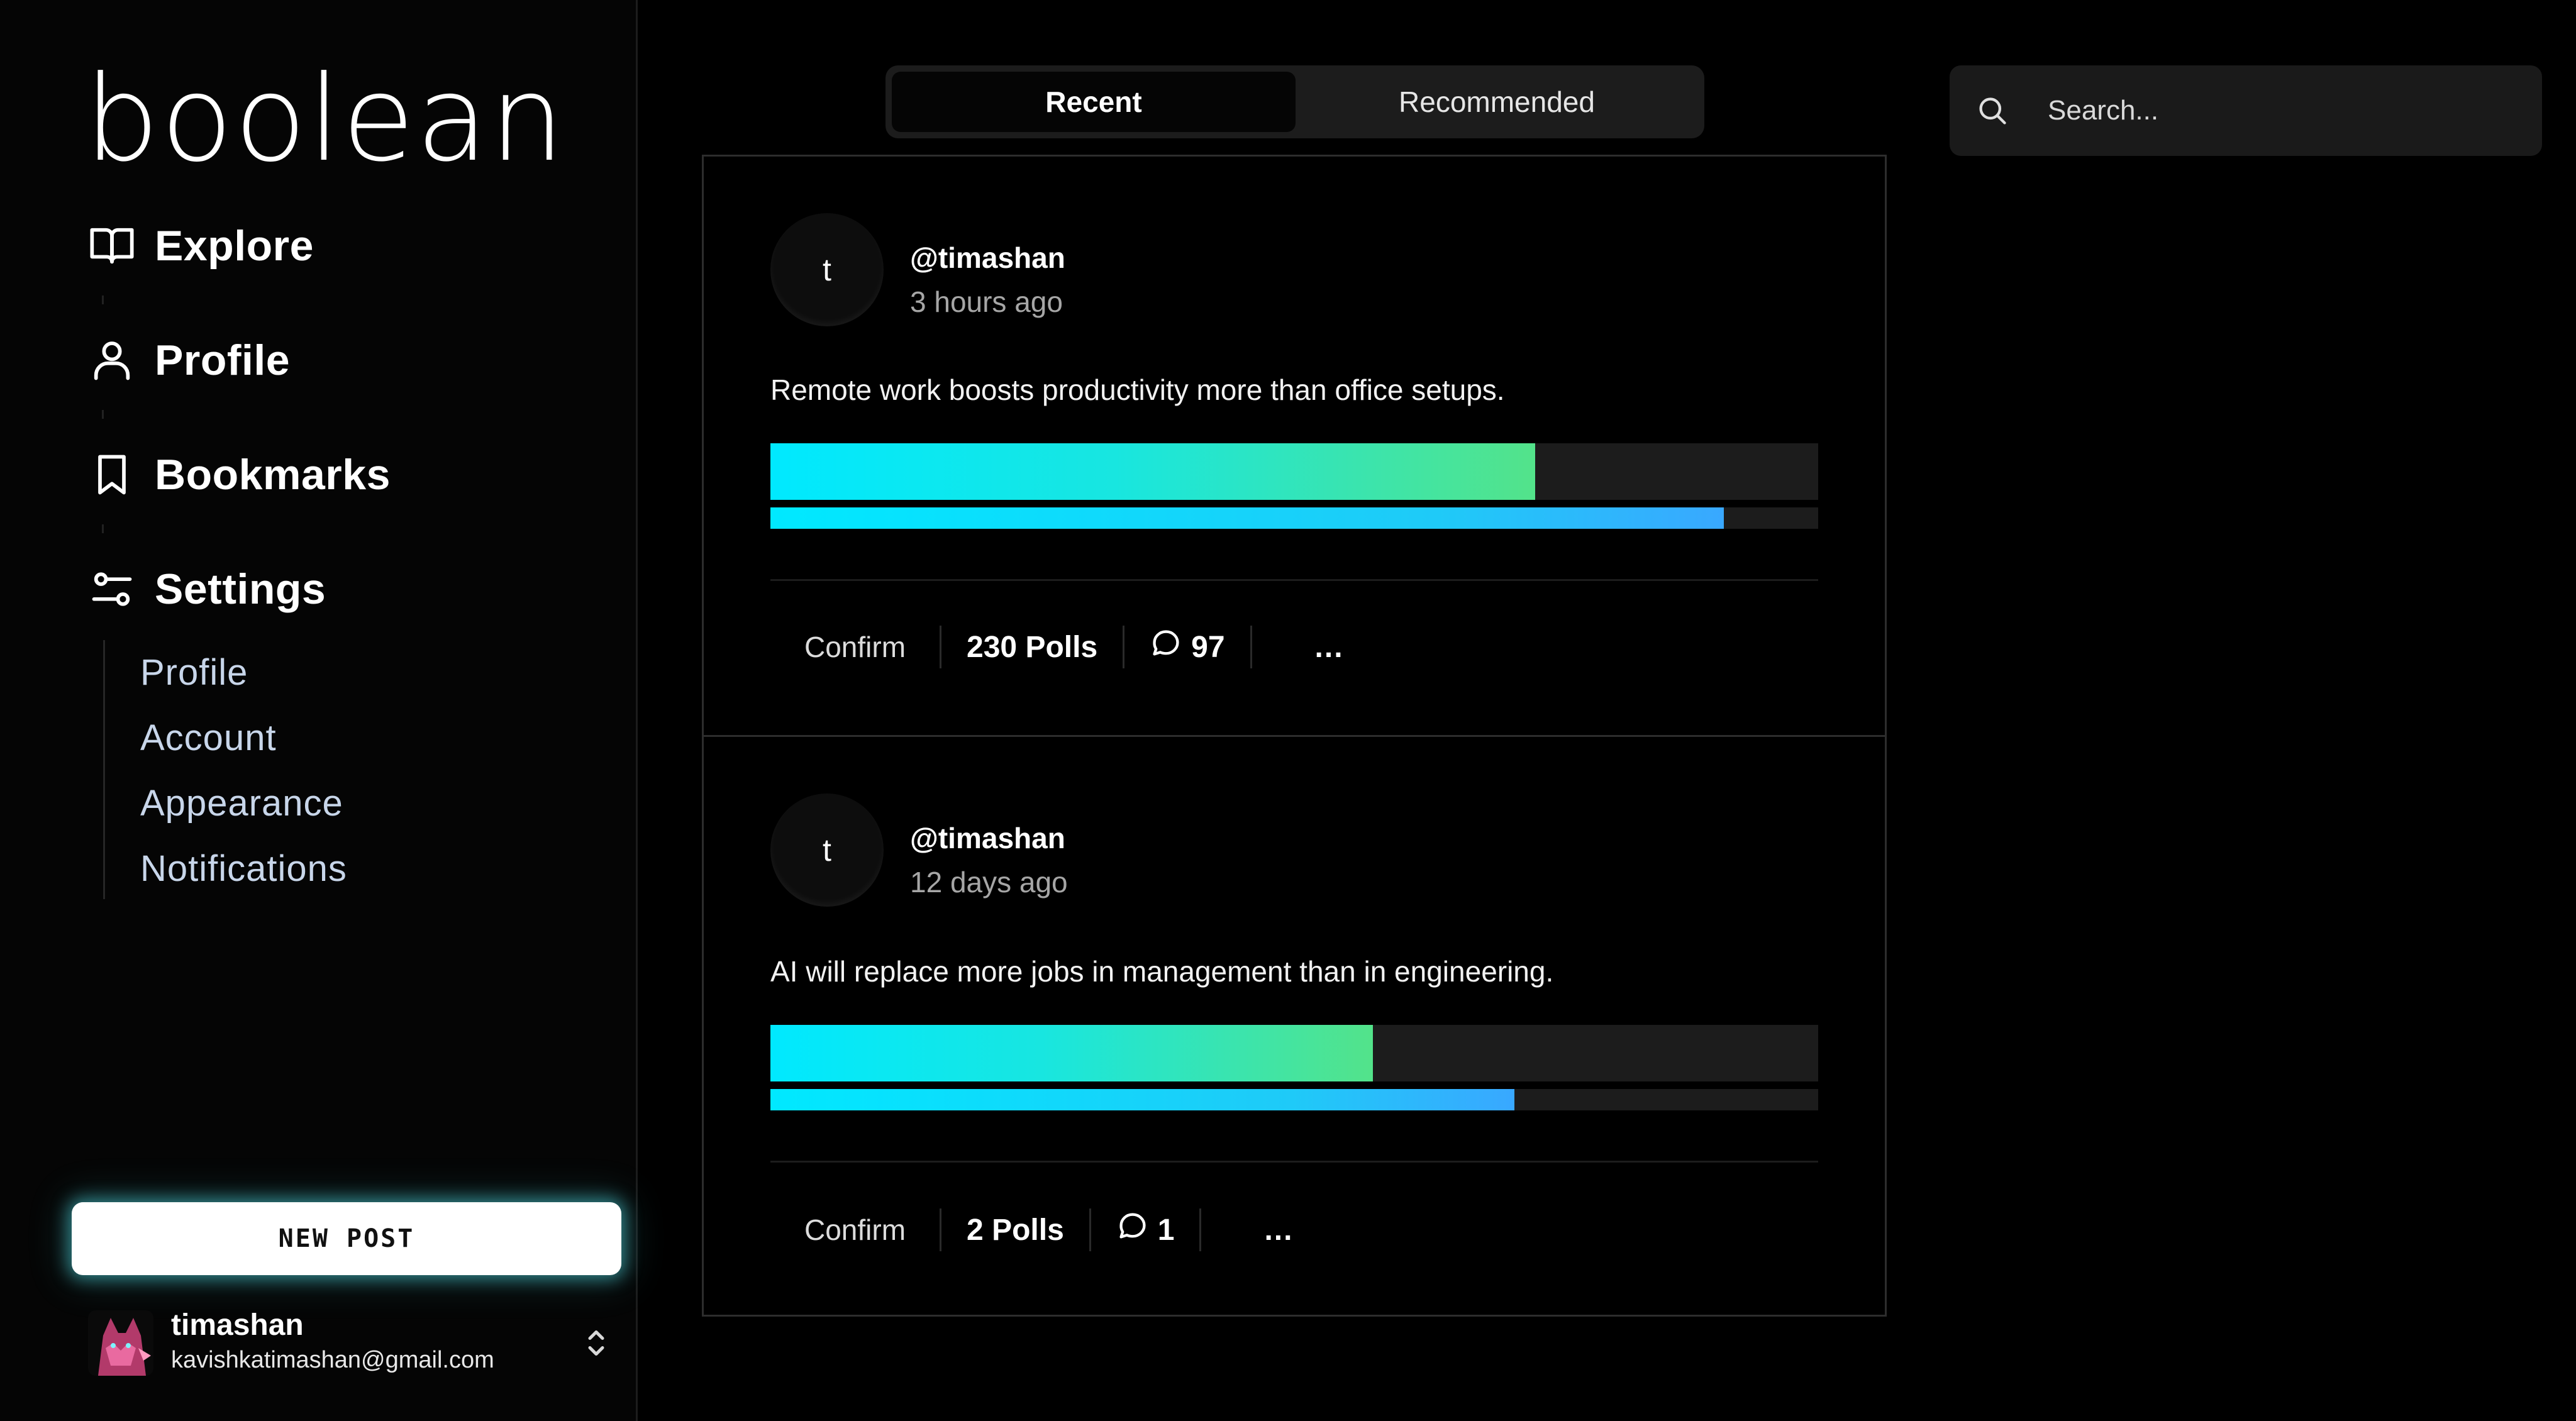 Image resolution: width=2576 pixels, height=1421 pixels. What do you see at coordinates (358, 1343) in the screenshot?
I see `user-account-switcher: timashan kavishkatimashan@gmail.com` at bounding box center [358, 1343].